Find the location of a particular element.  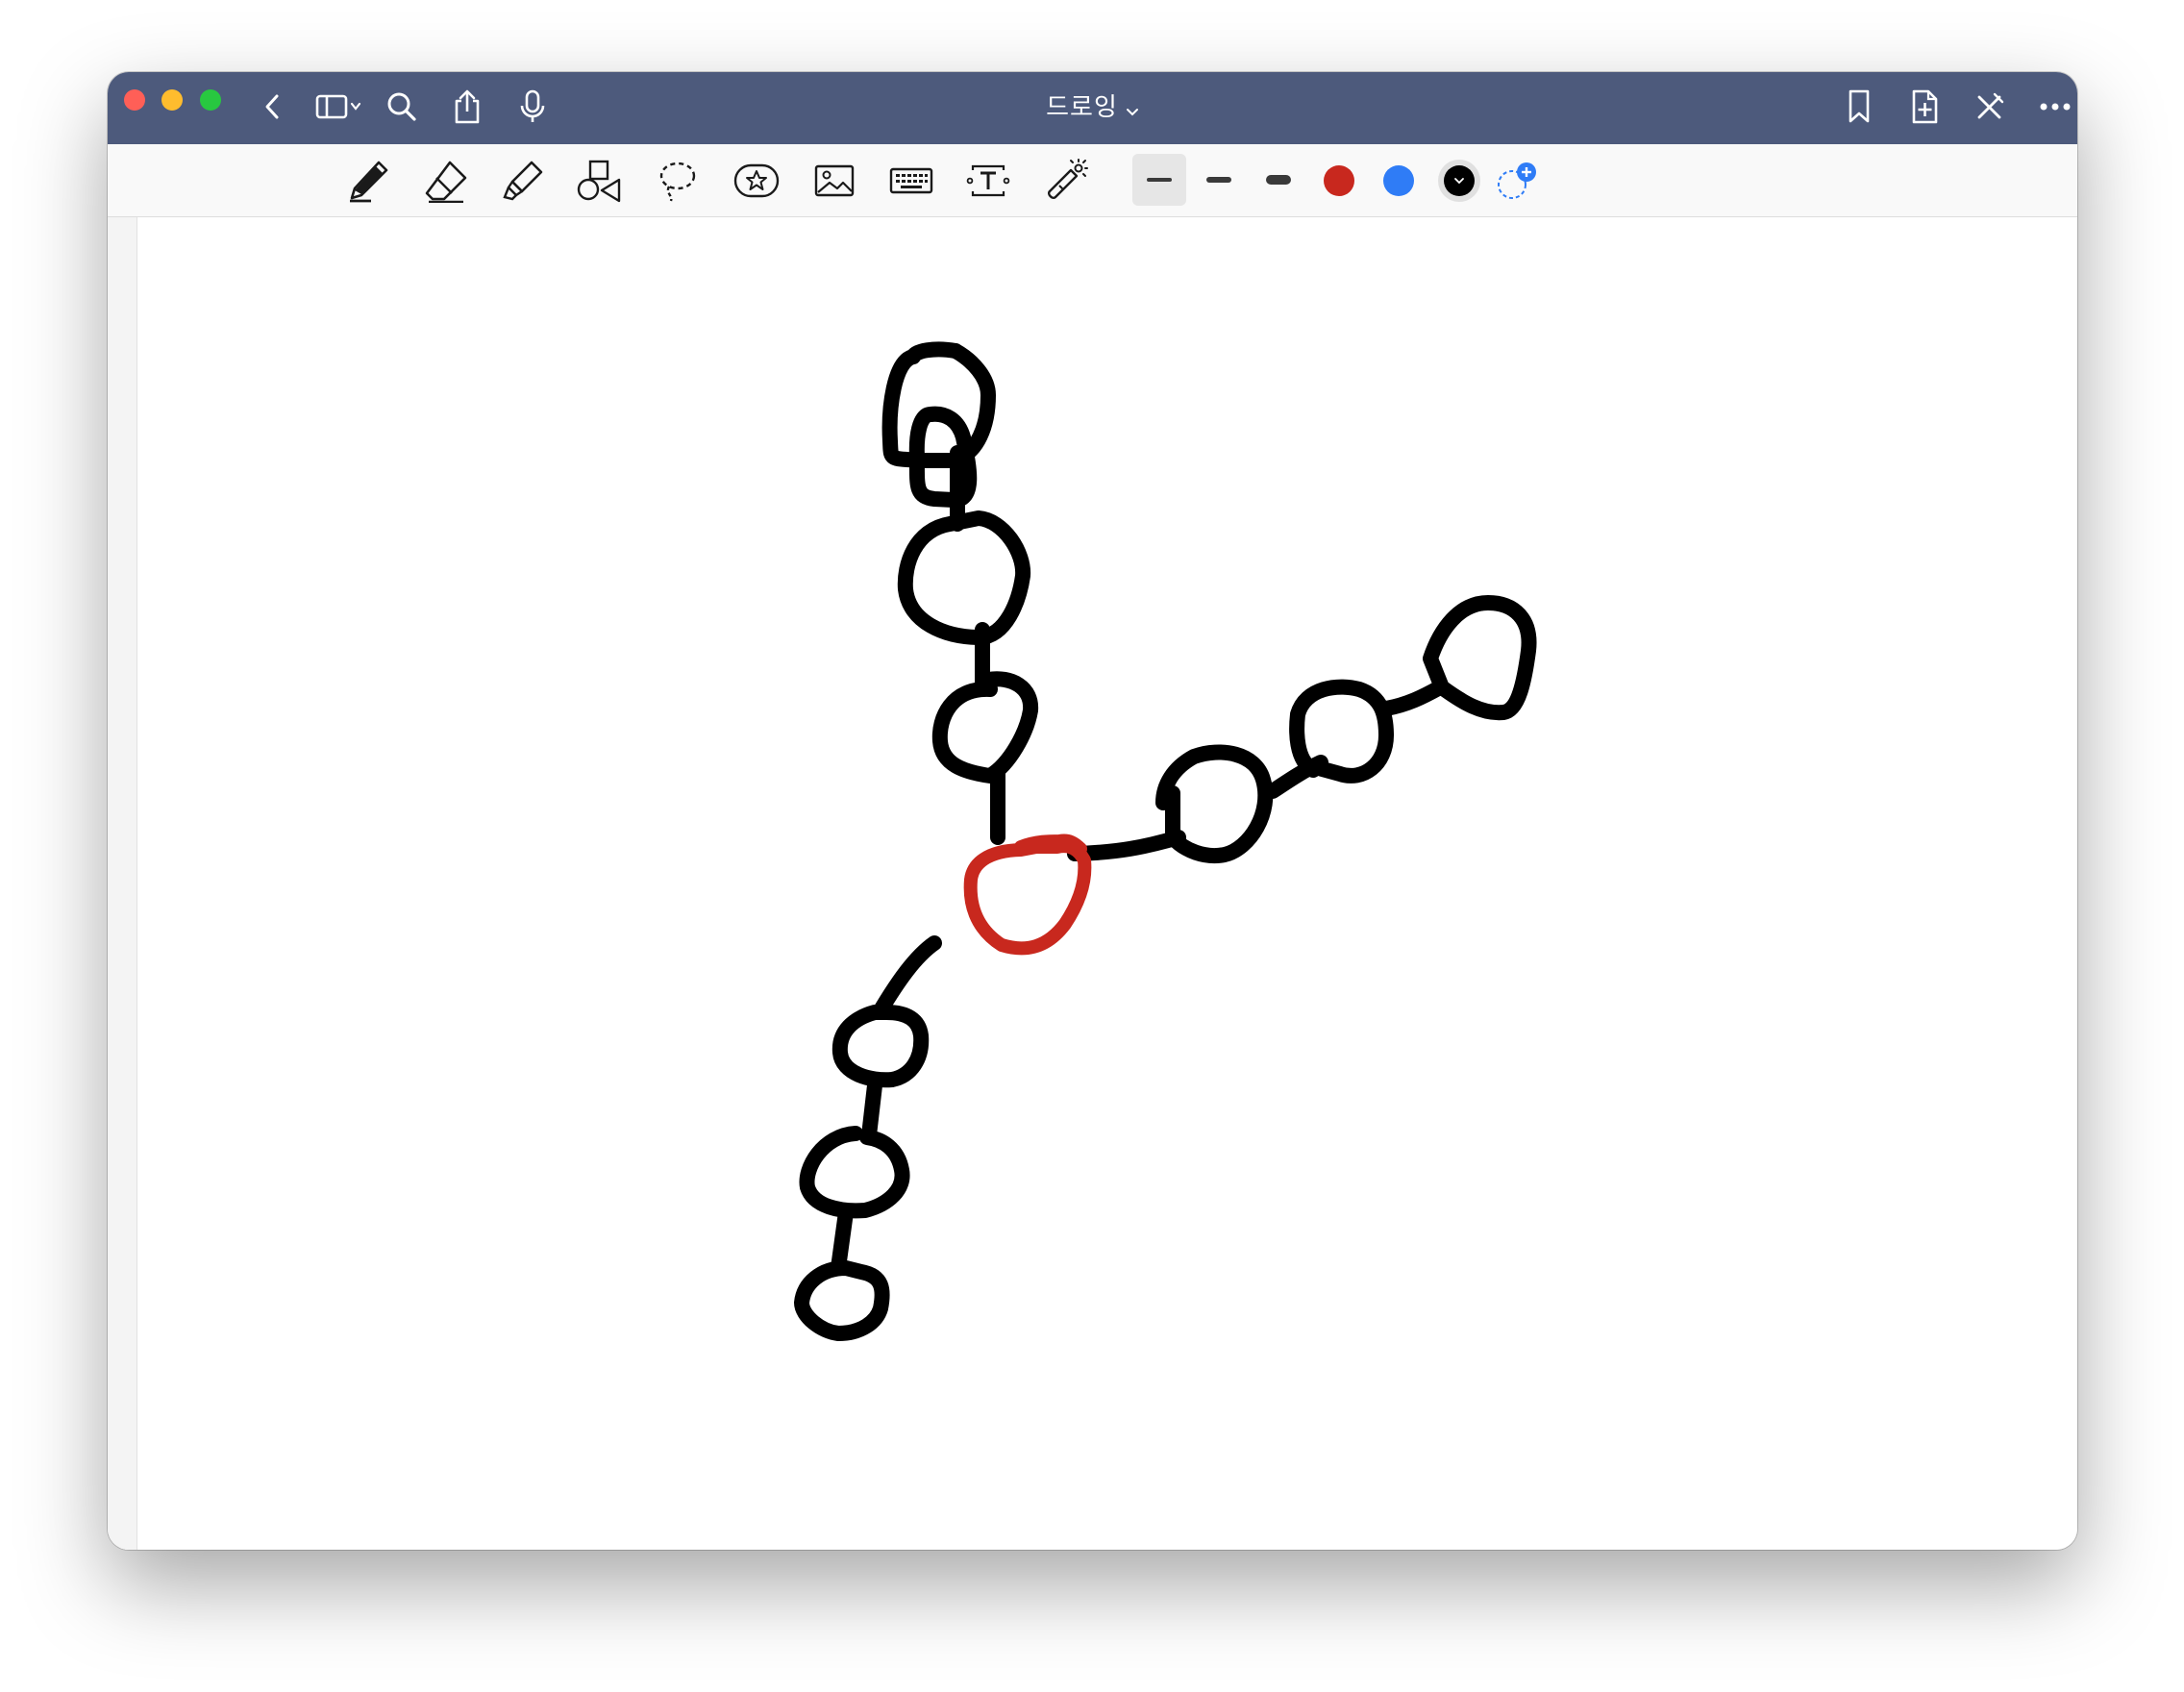

ink-node-top-1-loop is located at coordinates (939, 405).